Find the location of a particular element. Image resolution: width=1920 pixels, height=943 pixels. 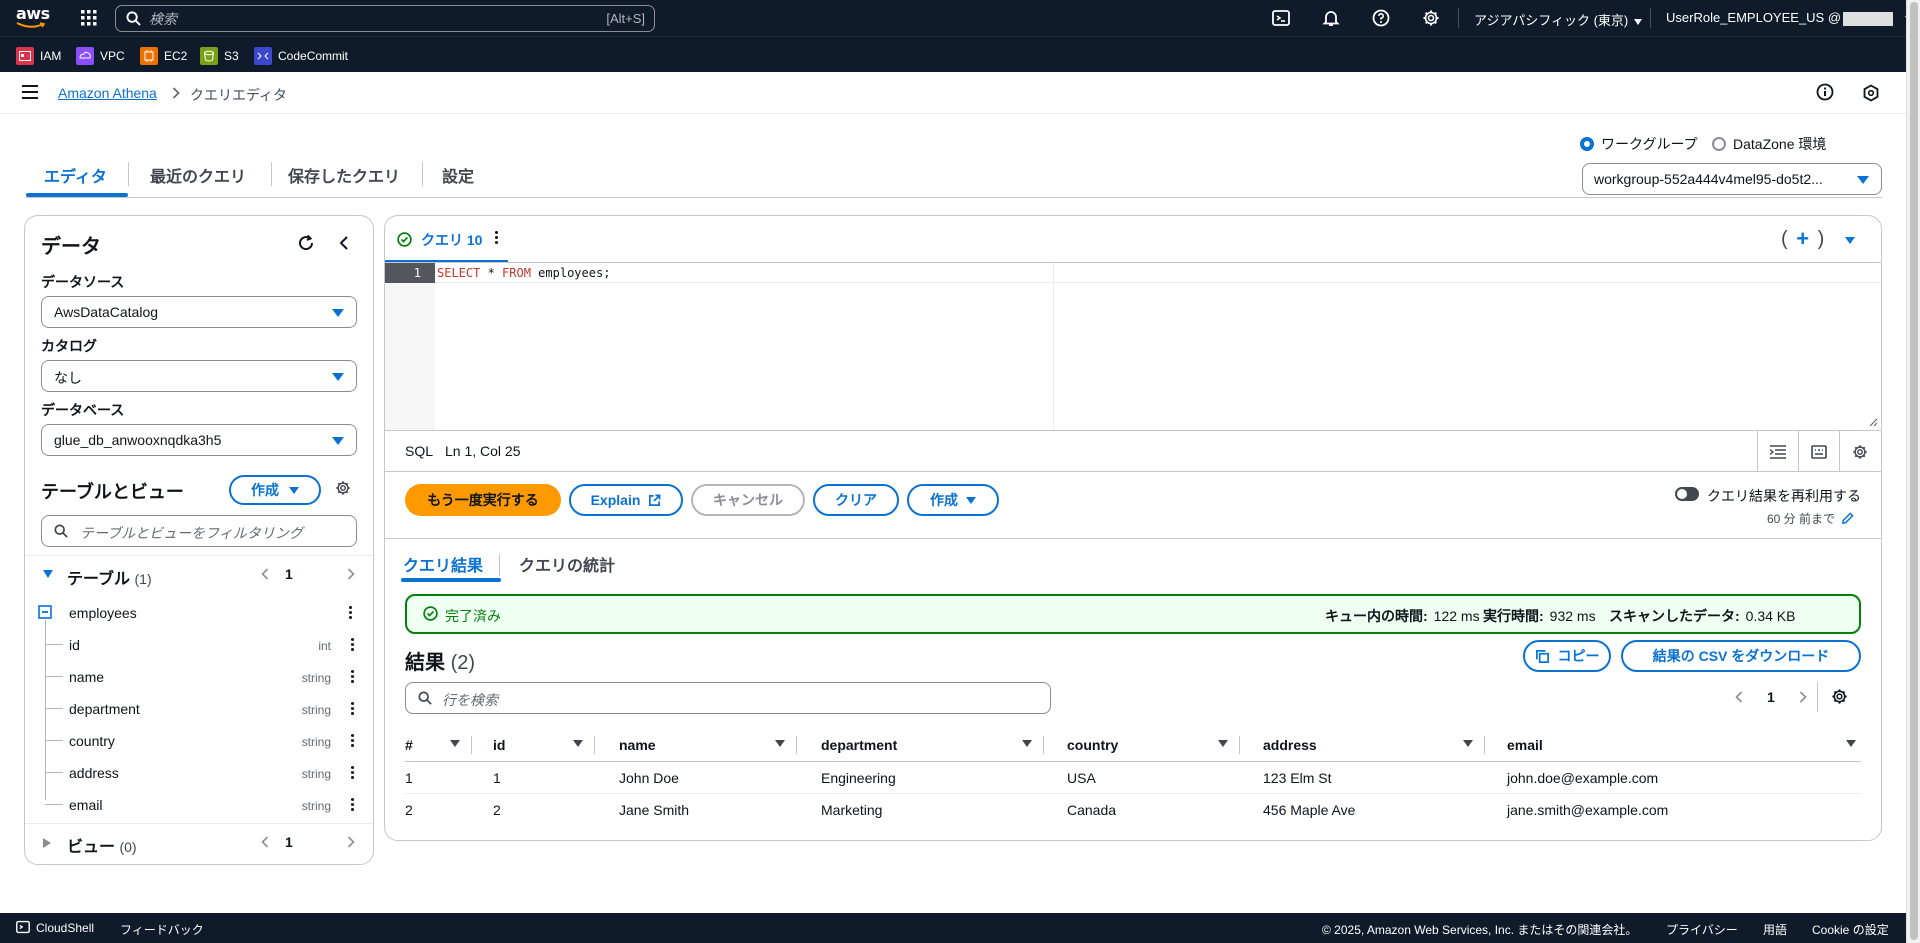

column-header: country is located at coordinates (1092, 745).